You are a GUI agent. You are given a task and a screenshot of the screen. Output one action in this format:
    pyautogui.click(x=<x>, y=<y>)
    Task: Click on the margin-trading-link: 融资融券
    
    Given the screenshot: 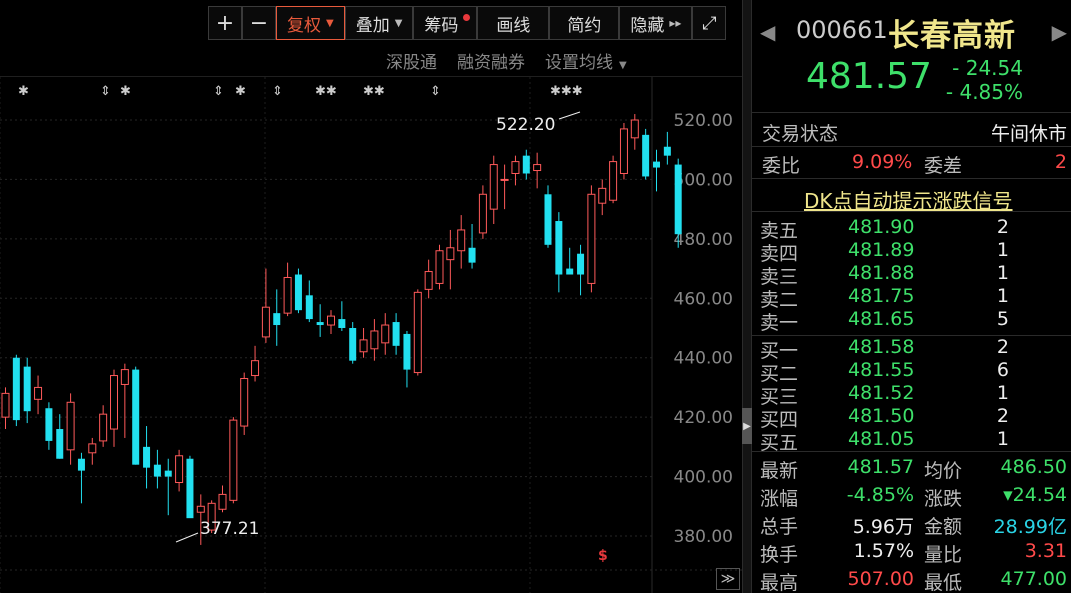 What is the action you would take?
    pyautogui.click(x=491, y=60)
    